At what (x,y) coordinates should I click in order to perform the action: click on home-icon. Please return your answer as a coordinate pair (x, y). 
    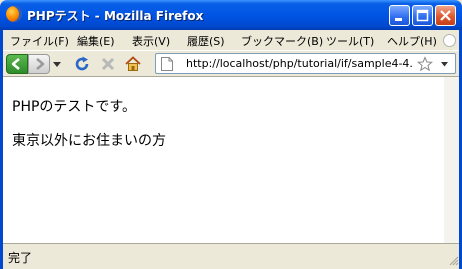
    Looking at the image, I should click on (133, 64).